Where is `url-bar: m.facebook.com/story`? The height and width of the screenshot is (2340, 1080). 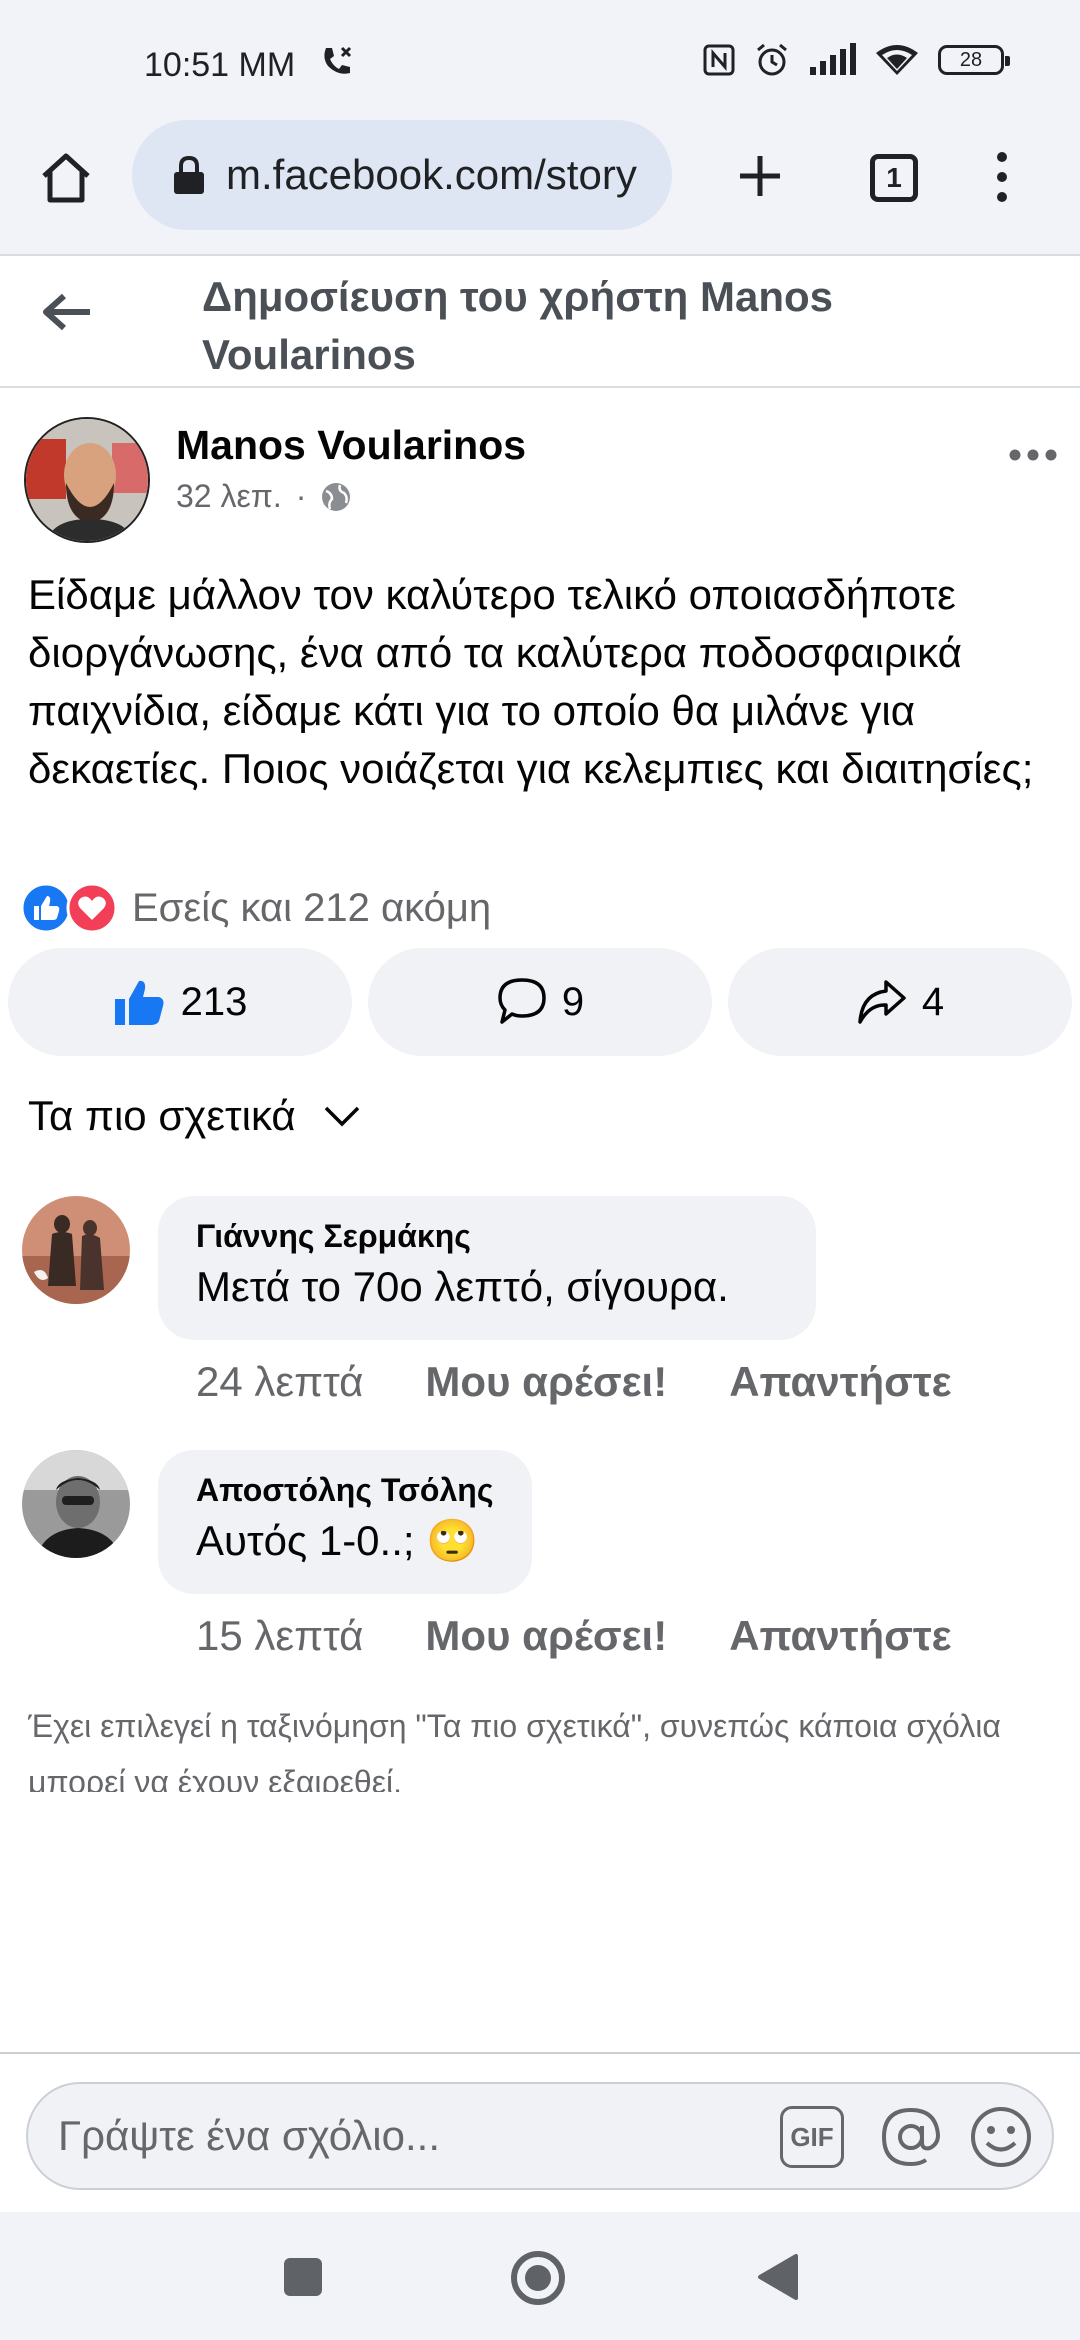 url-bar: m.facebook.com/story is located at coordinates (402, 175).